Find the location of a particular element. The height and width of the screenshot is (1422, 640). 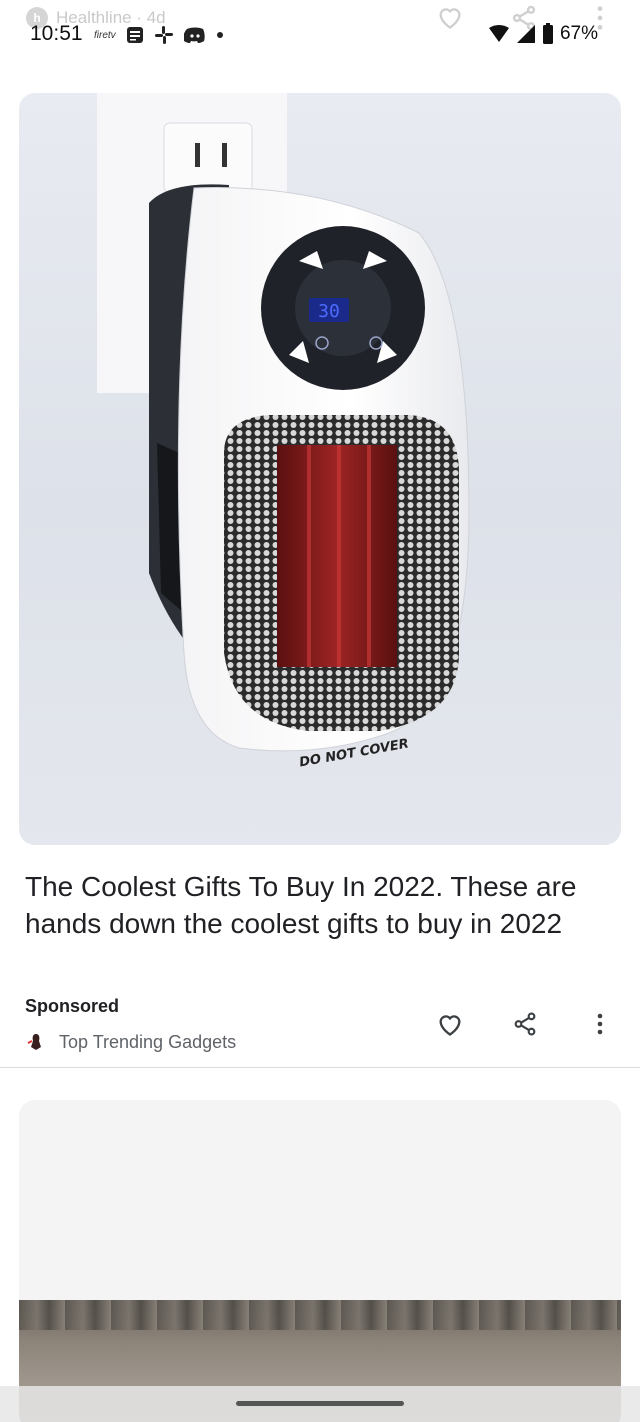

source-name: Top Trending Gadgets is located at coordinates (148, 1041).